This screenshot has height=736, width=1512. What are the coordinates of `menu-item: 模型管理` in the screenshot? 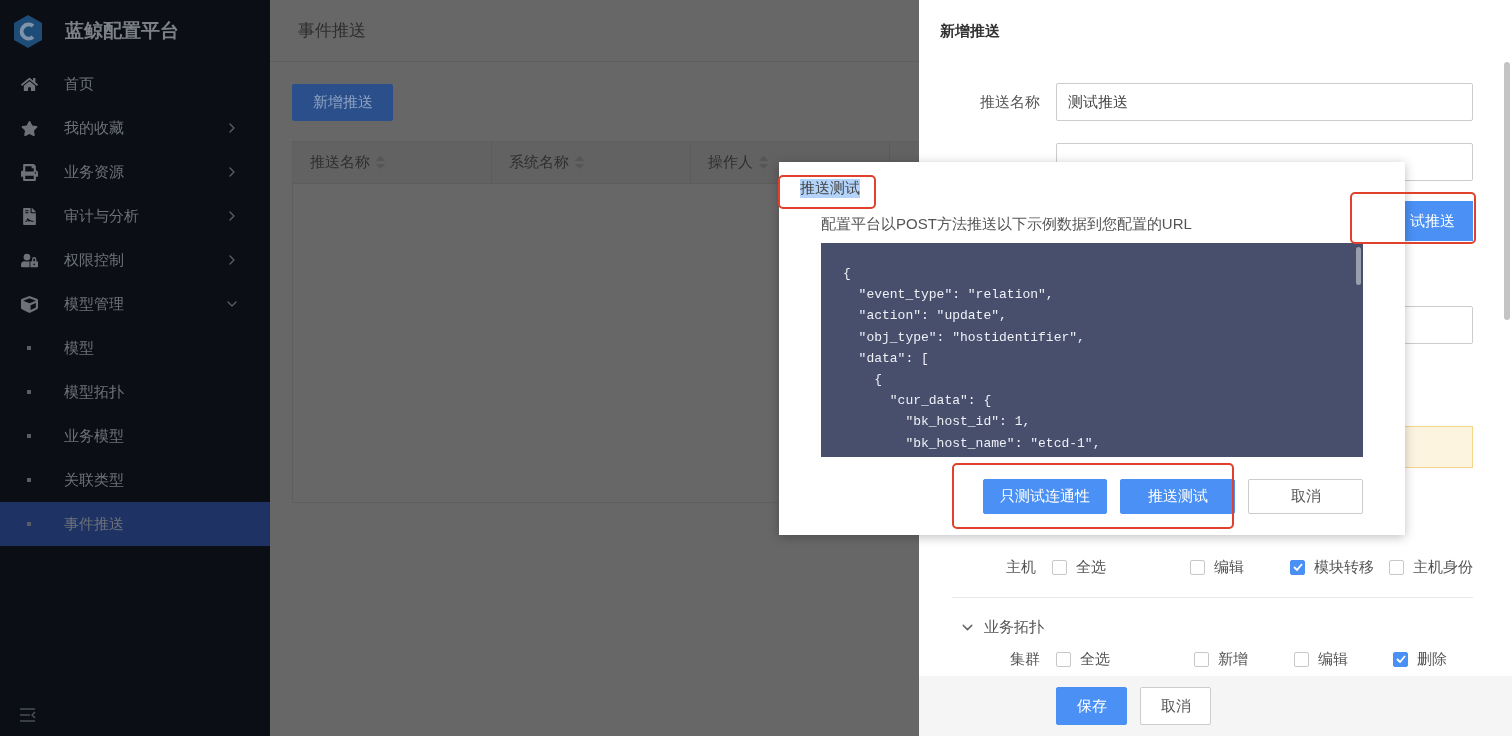 It's located at (135, 304).